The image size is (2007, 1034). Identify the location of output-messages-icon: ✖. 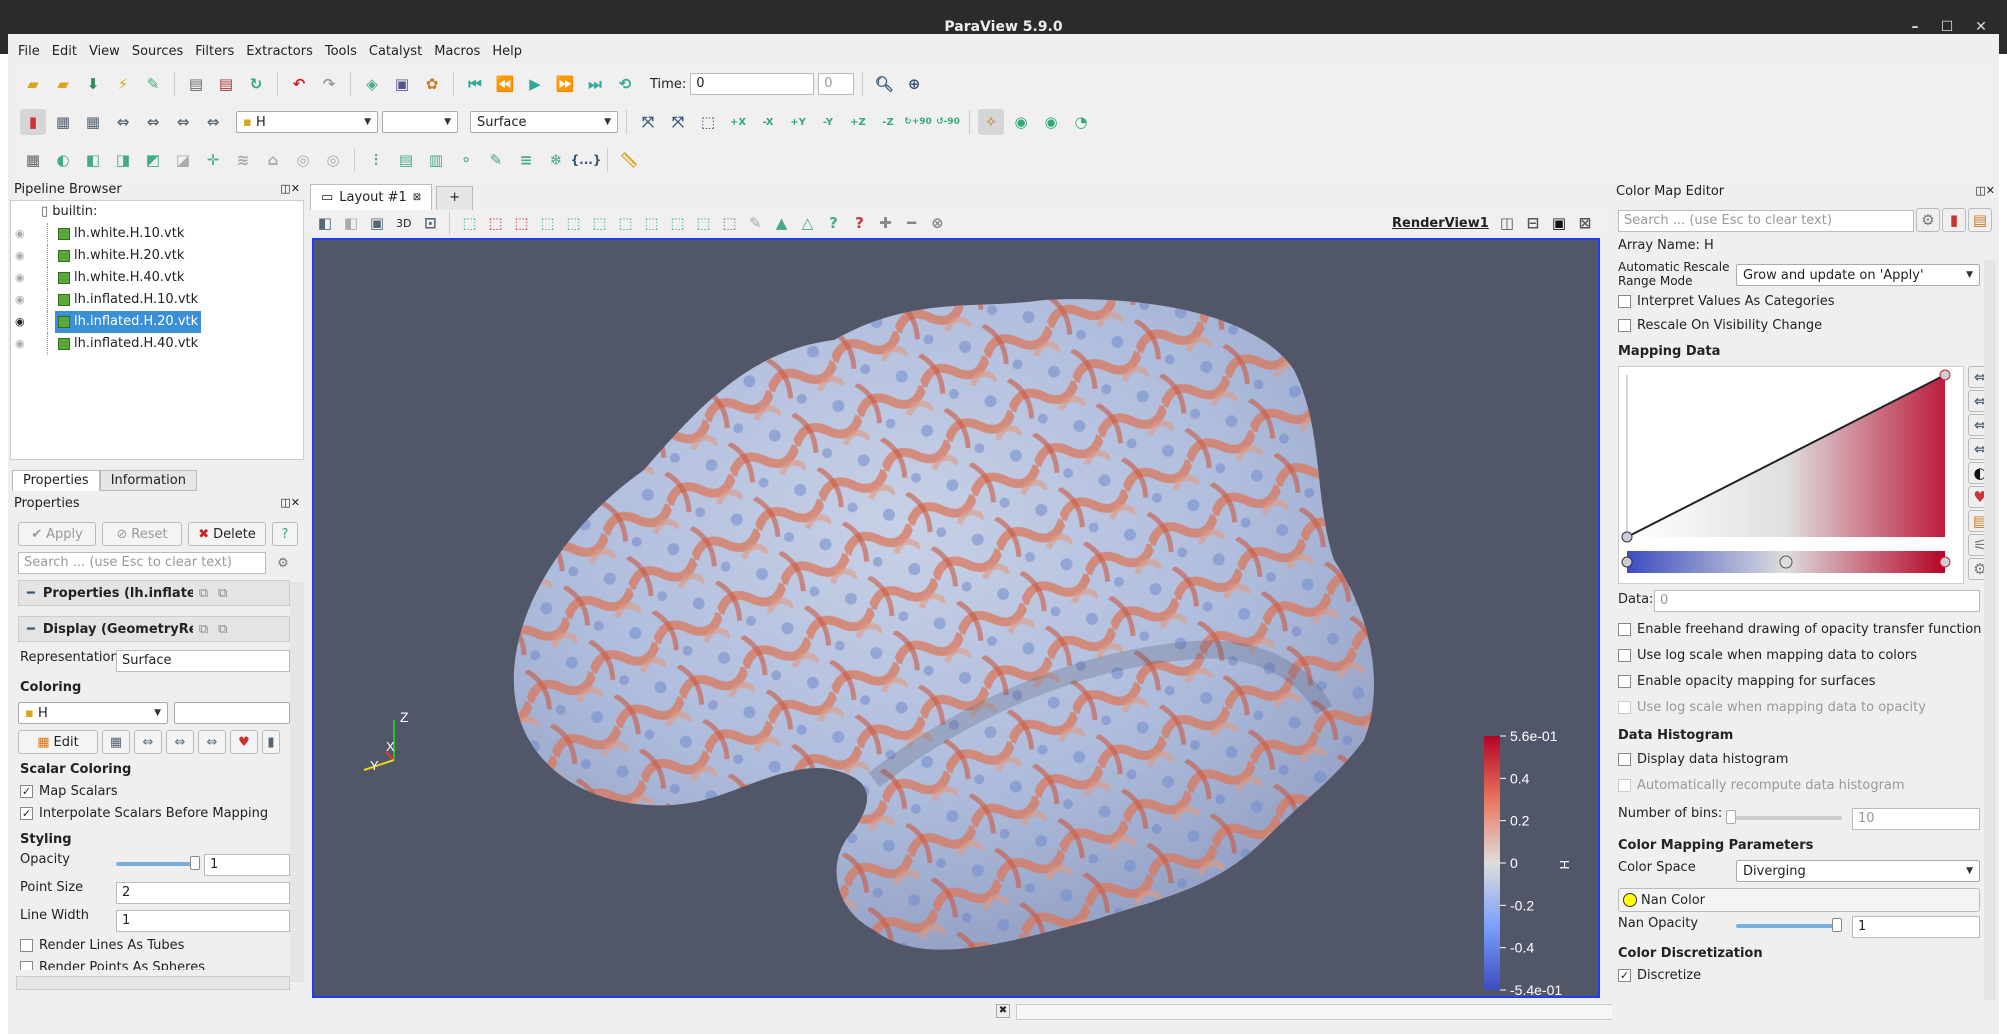
(1003, 1011).